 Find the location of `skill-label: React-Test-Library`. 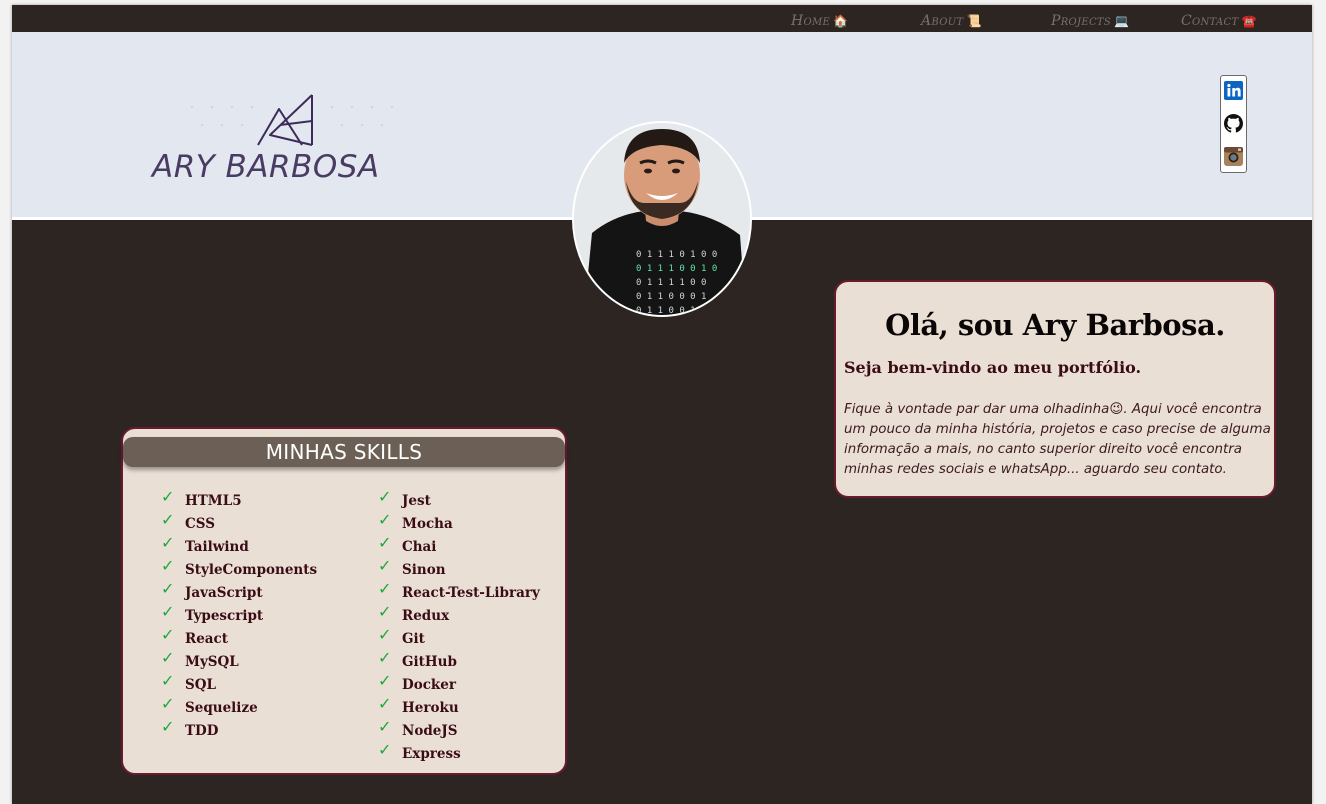

skill-label: React-Test-Library is located at coordinates (471, 593).